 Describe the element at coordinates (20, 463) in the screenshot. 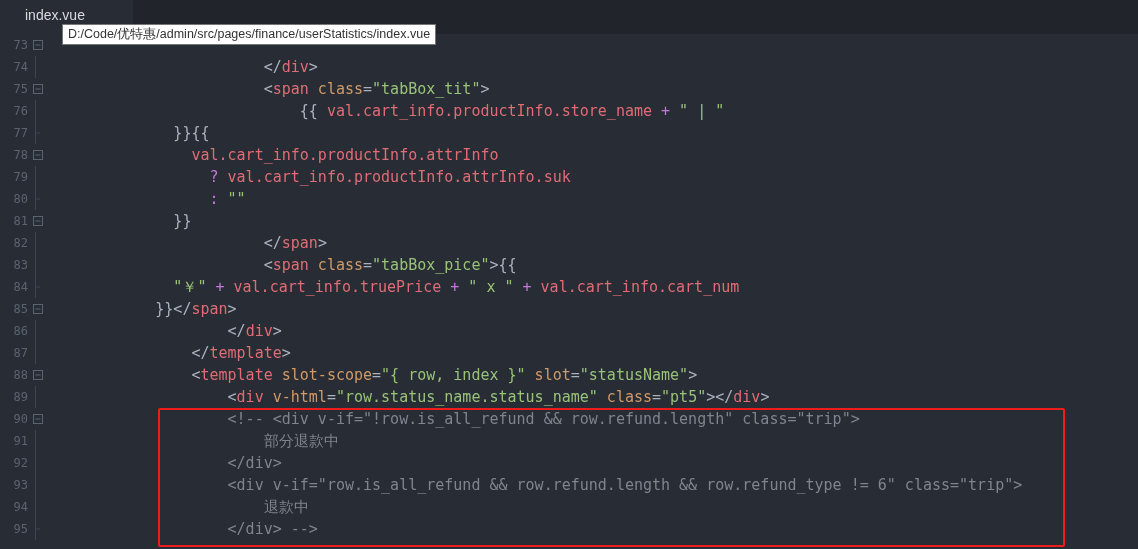

I see `line-number: 92` at that location.